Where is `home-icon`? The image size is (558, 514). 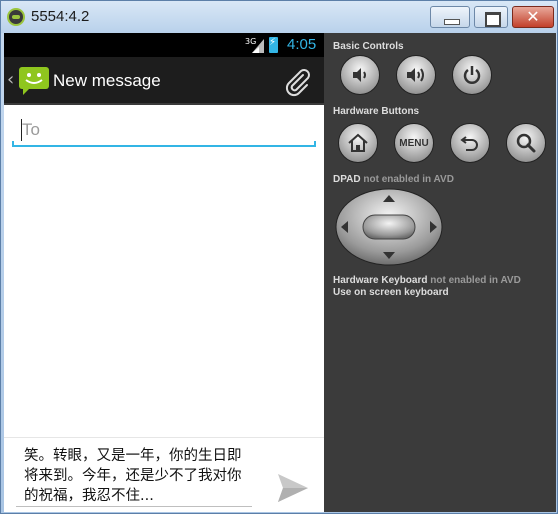
home-icon is located at coordinates (358, 142).